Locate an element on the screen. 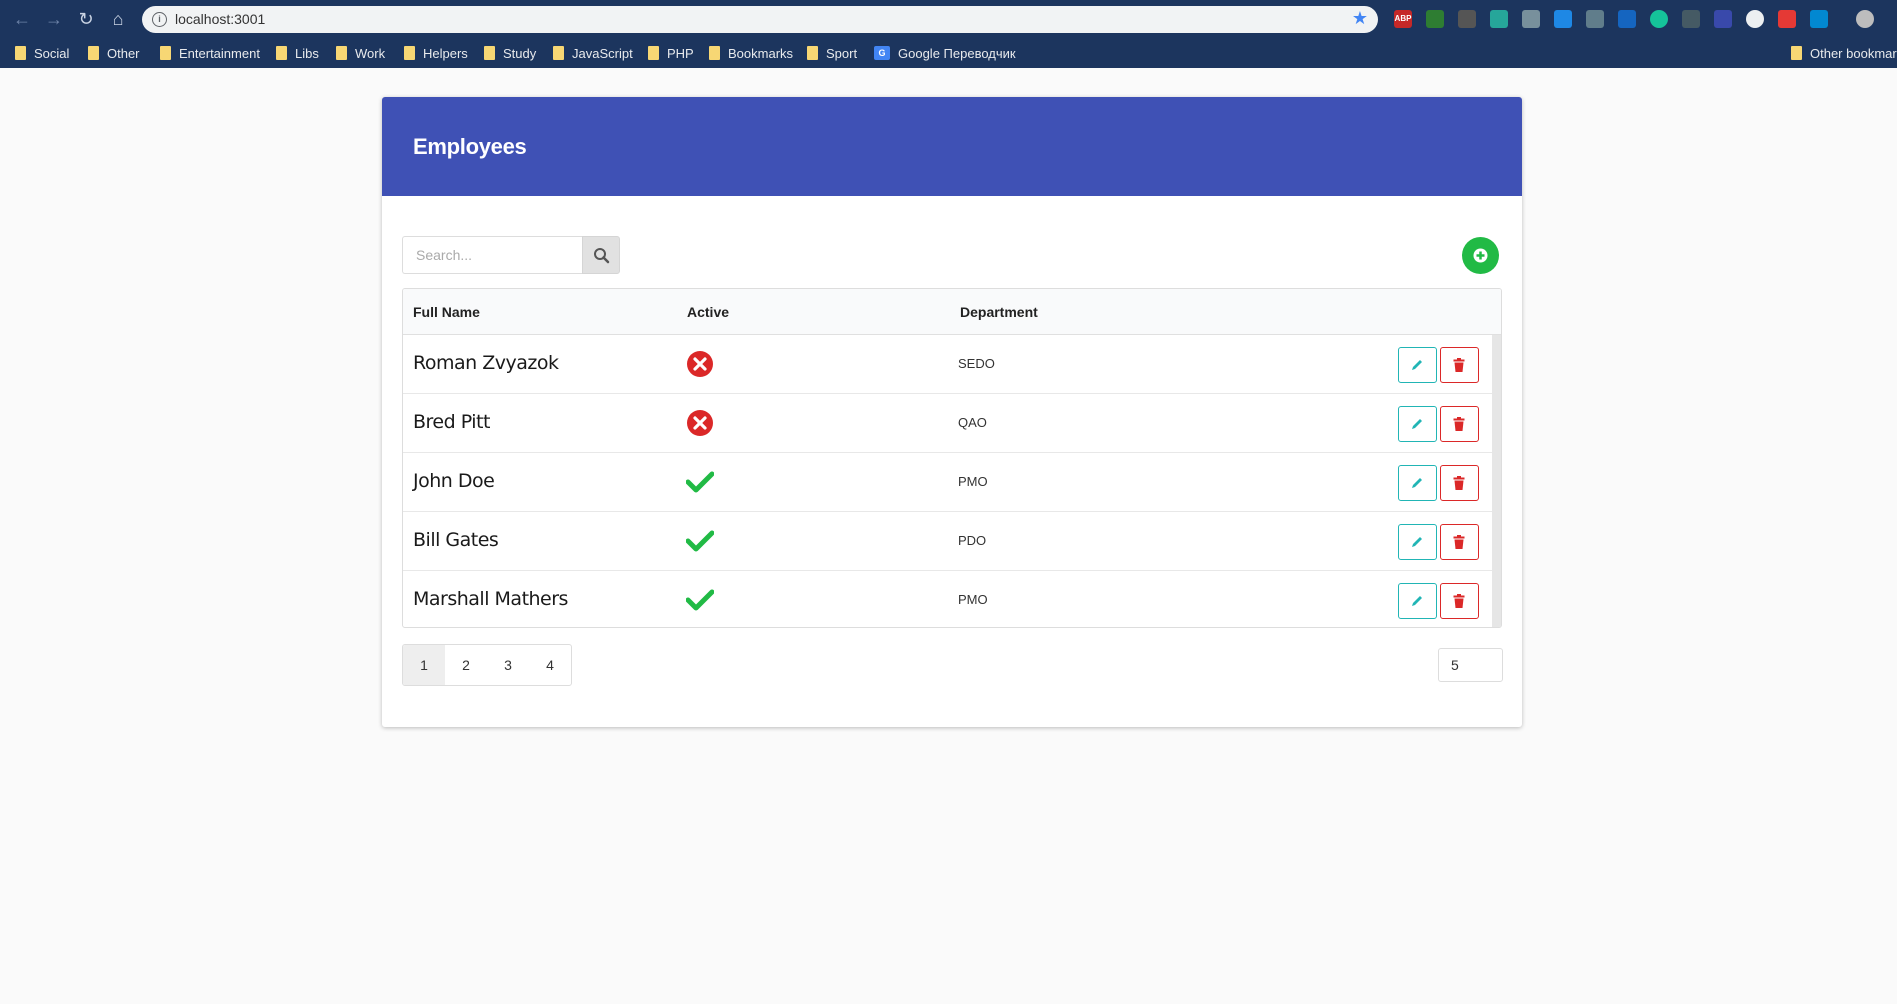  table-row: Roman Zvyazok SEDO is located at coordinates (947, 364).